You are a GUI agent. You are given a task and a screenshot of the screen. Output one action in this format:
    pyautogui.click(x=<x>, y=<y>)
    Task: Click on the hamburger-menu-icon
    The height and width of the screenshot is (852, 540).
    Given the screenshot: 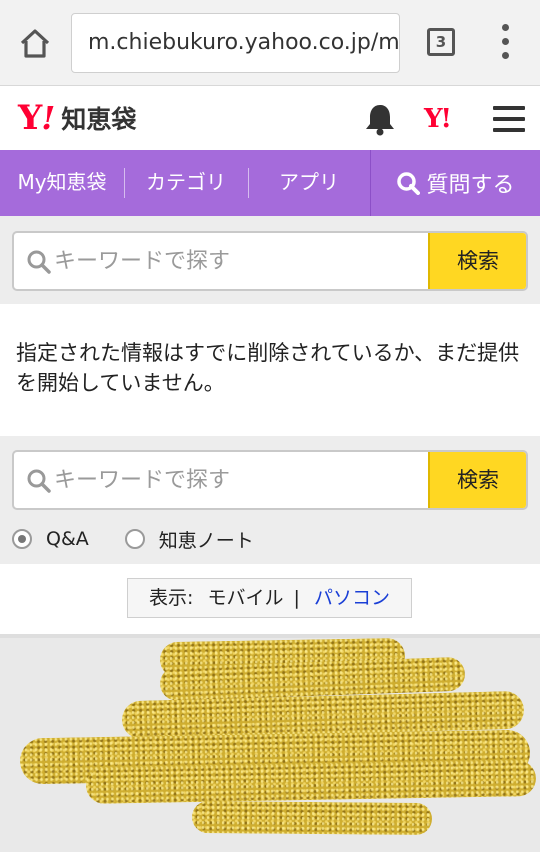 What is the action you would take?
    pyautogui.click(x=509, y=119)
    